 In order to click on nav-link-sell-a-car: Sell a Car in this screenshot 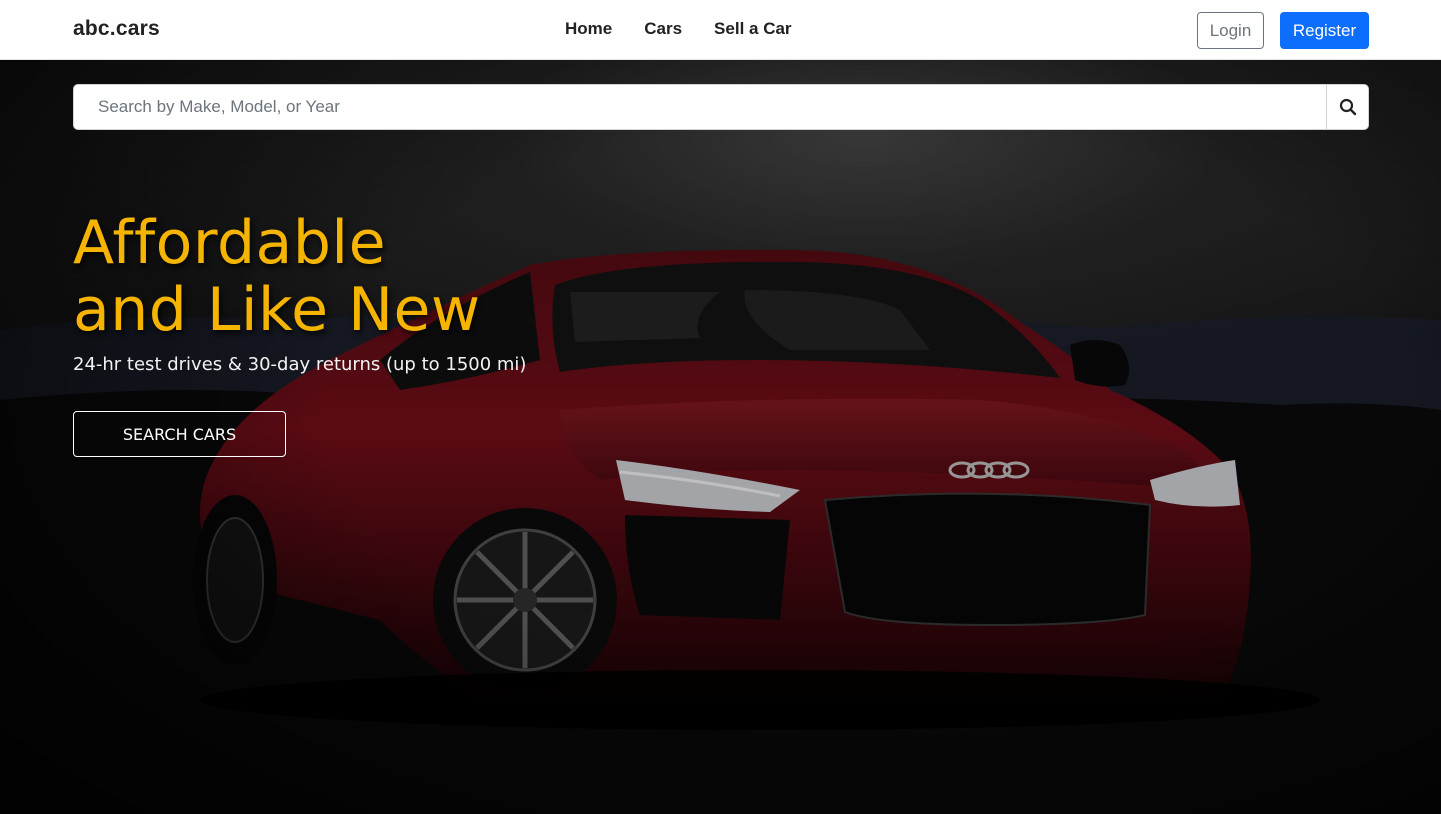, I will do `click(753, 29)`.